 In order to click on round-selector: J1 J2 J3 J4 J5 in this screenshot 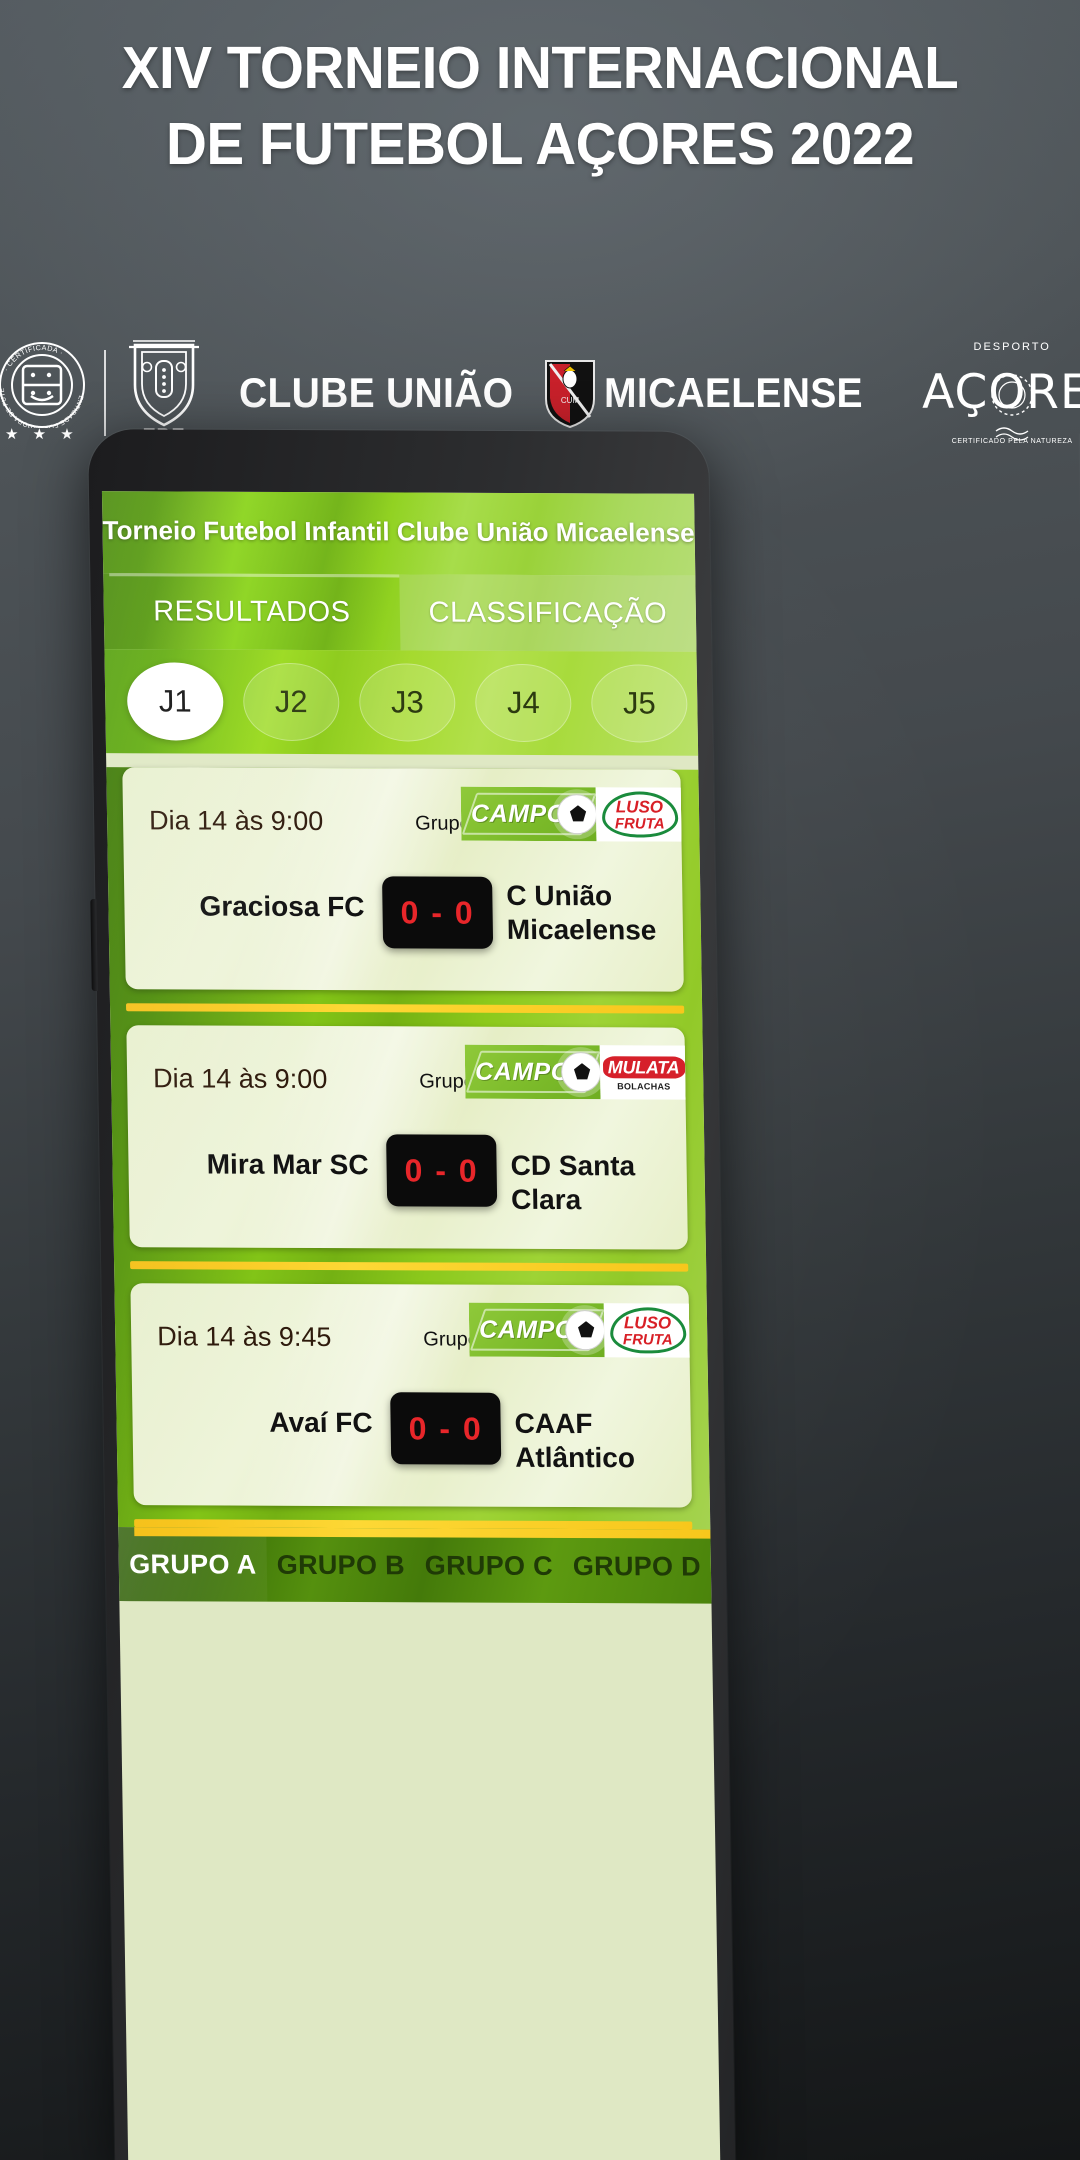, I will do `click(401, 702)`.